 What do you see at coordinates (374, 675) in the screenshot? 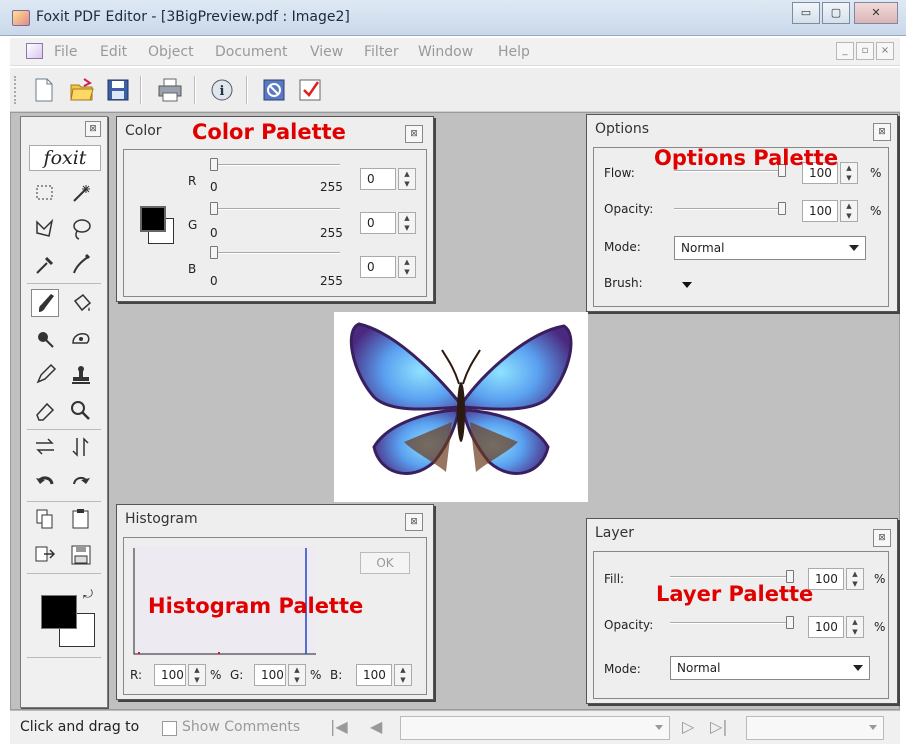
I see `hist-b-input: 100` at bounding box center [374, 675].